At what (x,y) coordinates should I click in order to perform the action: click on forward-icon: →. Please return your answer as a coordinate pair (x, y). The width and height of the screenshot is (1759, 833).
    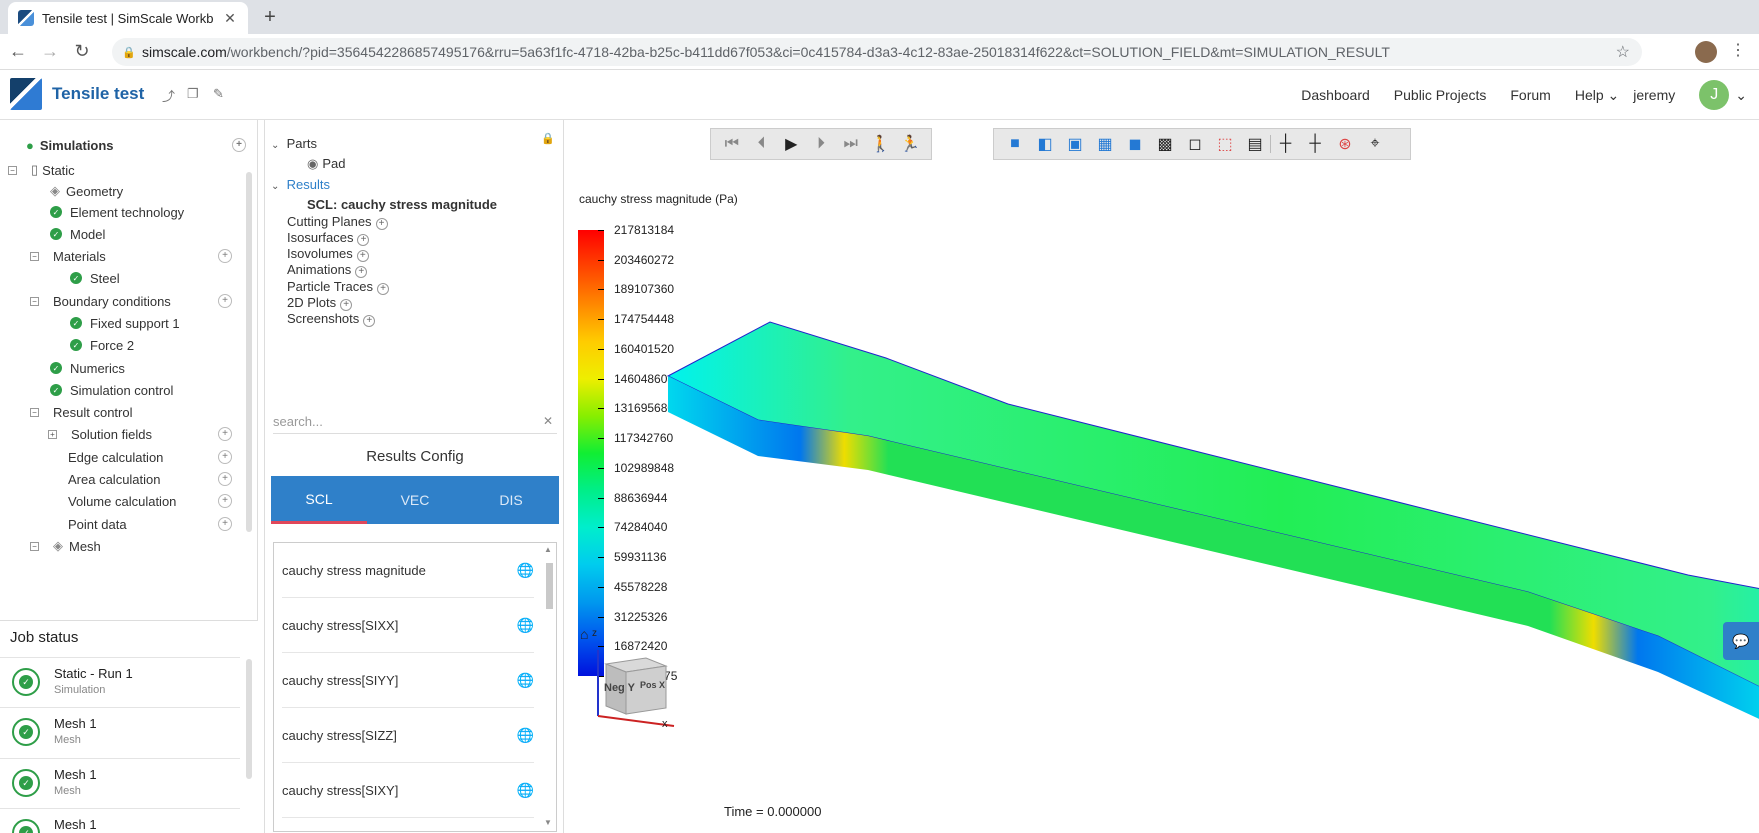
    Looking at the image, I should click on (50, 51).